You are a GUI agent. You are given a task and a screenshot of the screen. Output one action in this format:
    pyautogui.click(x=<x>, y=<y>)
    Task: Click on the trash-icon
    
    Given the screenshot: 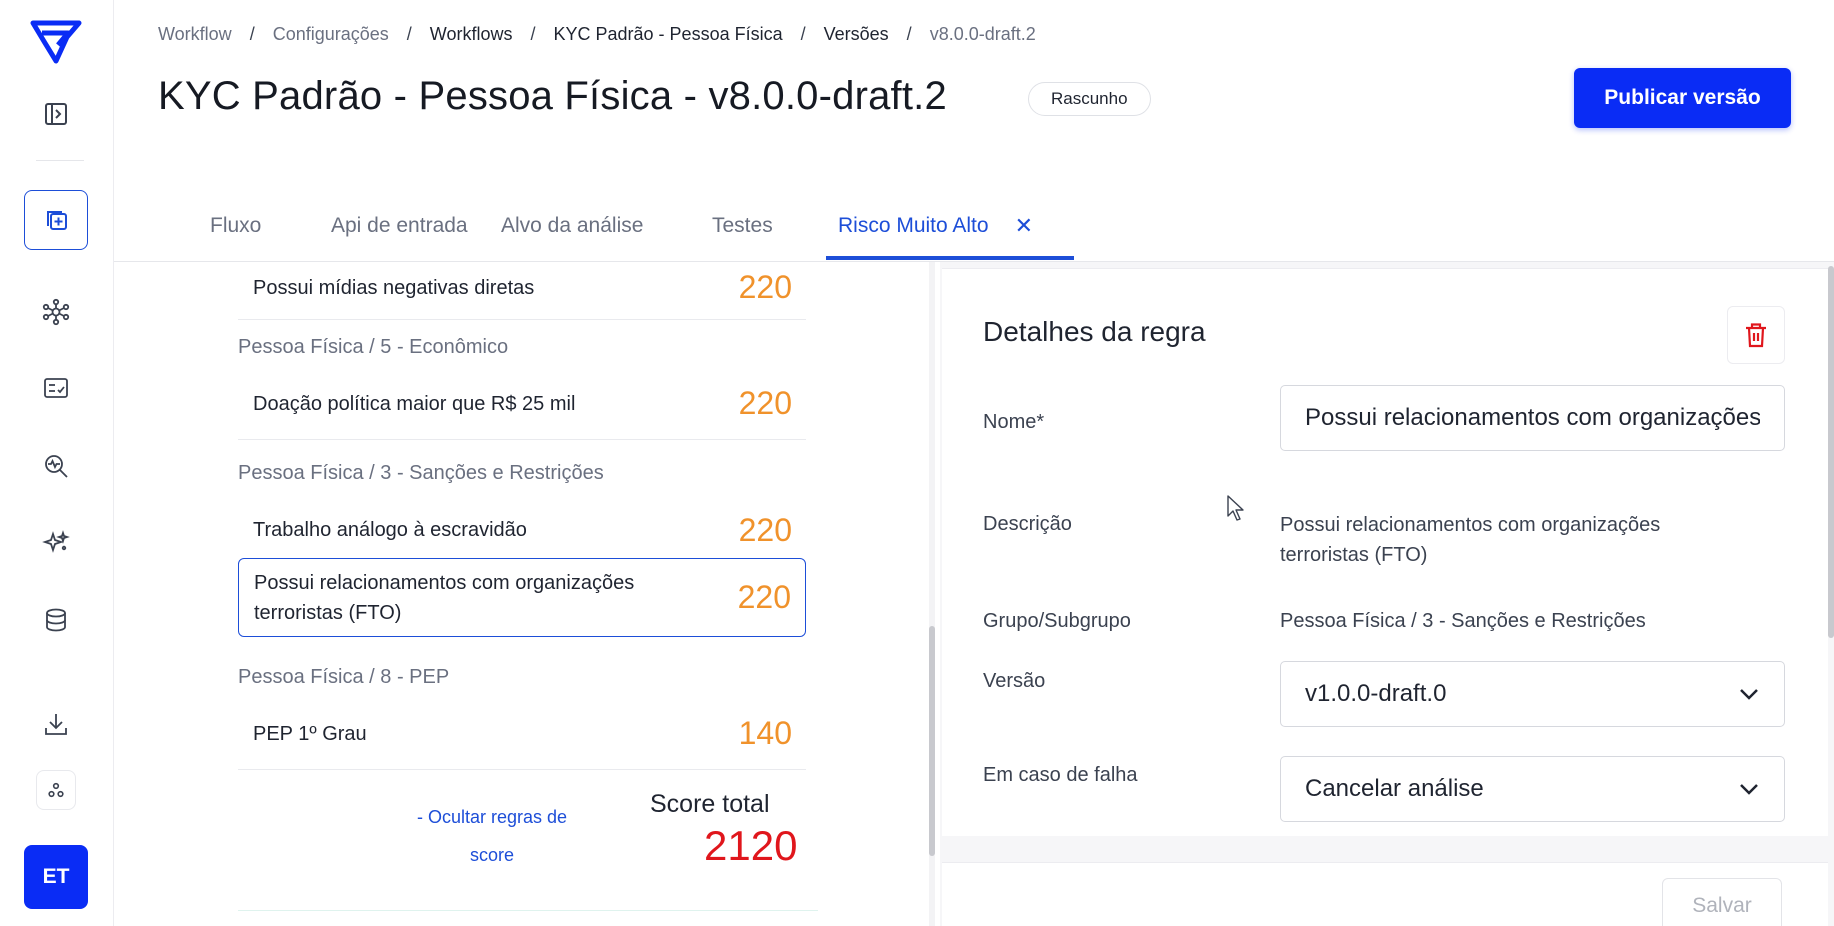 What is the action you would take?
    pyautogui.click(x=1756, y=335)
    